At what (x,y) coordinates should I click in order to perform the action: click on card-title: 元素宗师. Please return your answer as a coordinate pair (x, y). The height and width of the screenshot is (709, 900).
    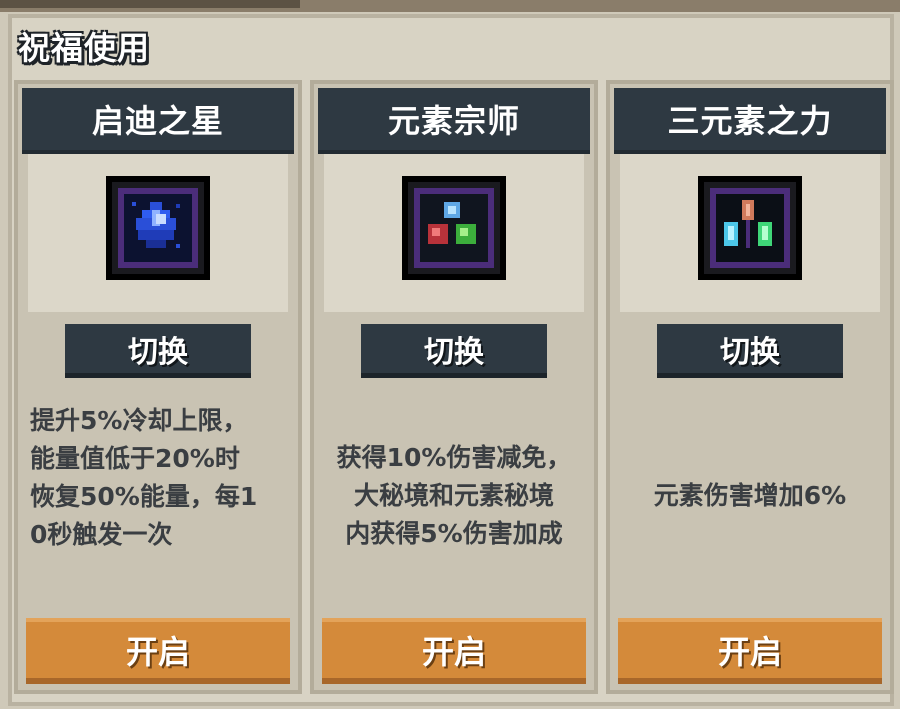
    Looking at the image, I should click on (454, 121).